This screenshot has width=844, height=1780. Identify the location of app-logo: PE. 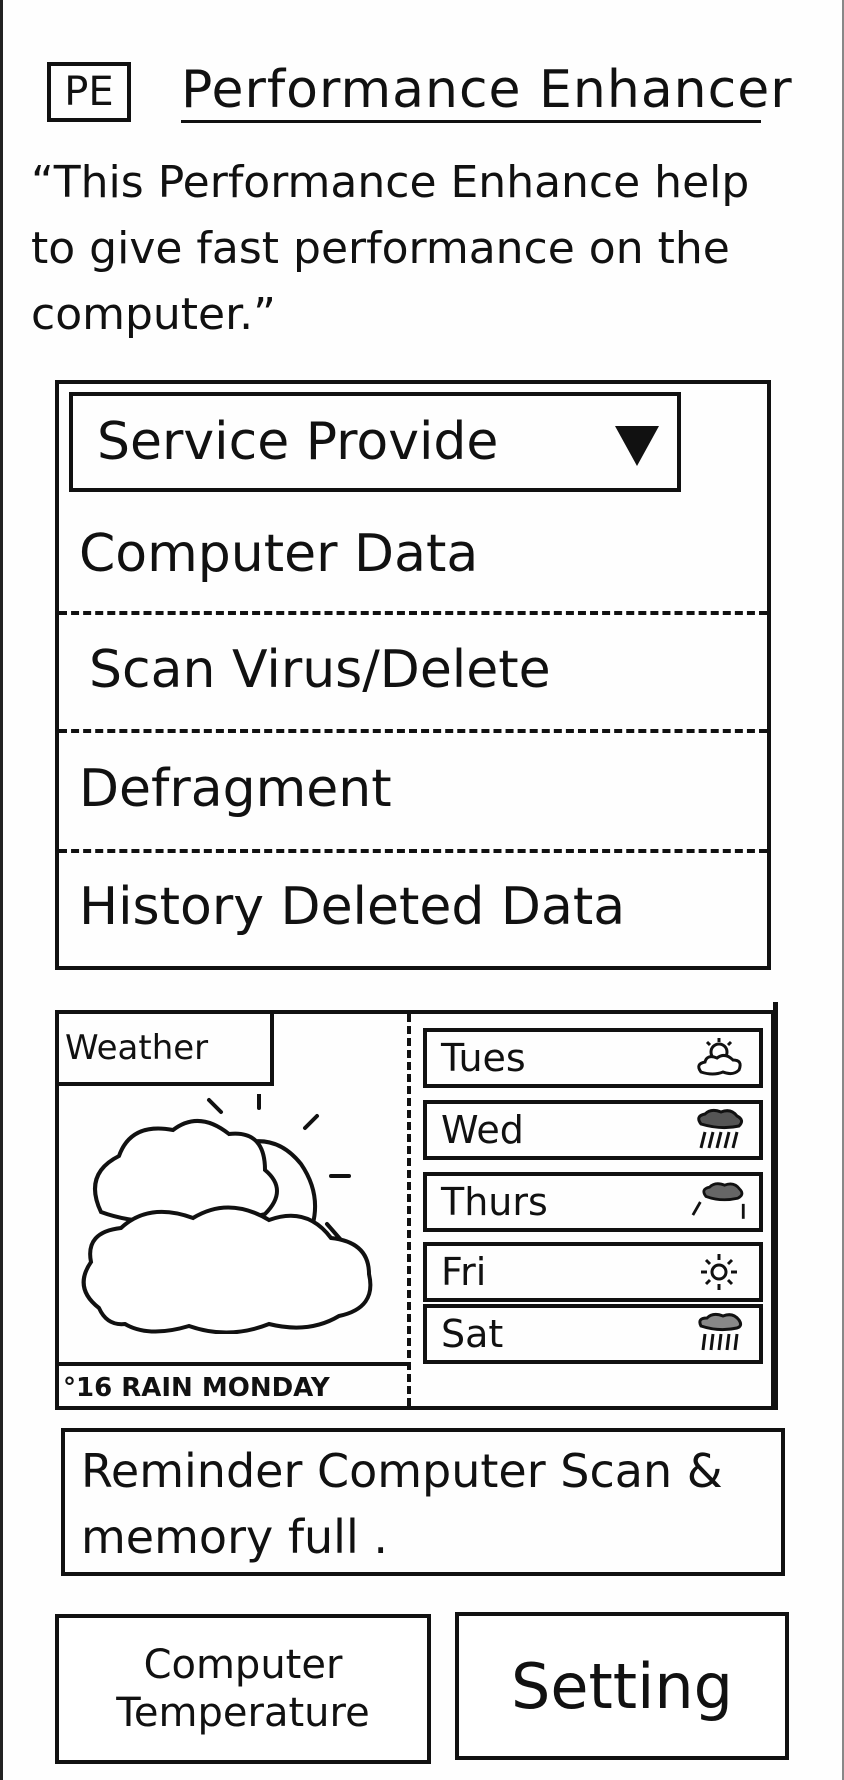
(89, 92).